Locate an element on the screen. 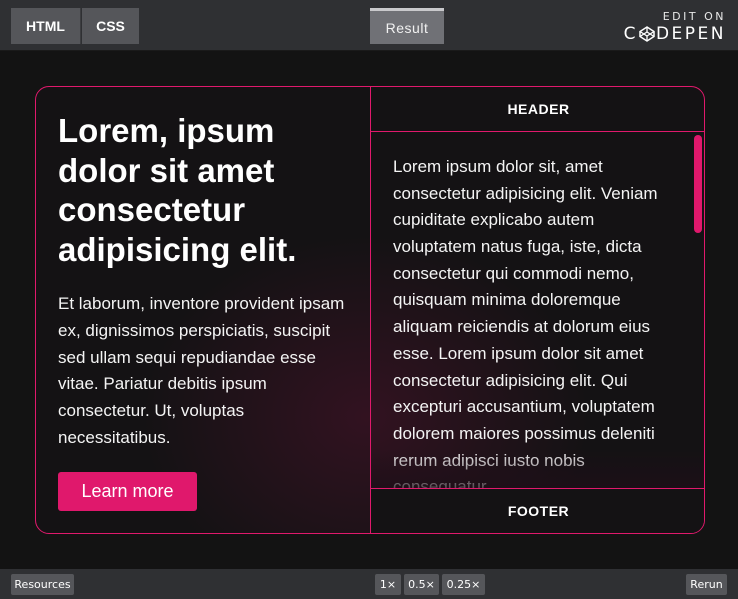 Image resolution: width=738 pixels, height=599 pixels. codepen-logo: C DEPEN is located at coordinates (675, 34).